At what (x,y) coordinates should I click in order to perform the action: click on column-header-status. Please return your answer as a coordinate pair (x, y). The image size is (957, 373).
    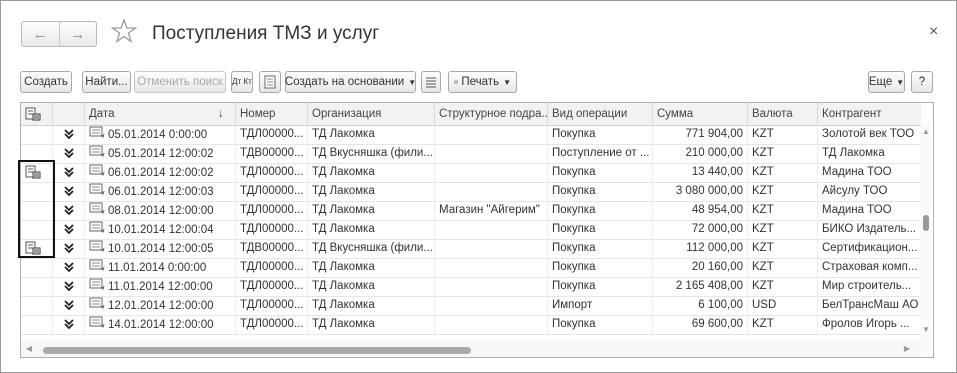
    Looking at the image, I should click on (37, 114).